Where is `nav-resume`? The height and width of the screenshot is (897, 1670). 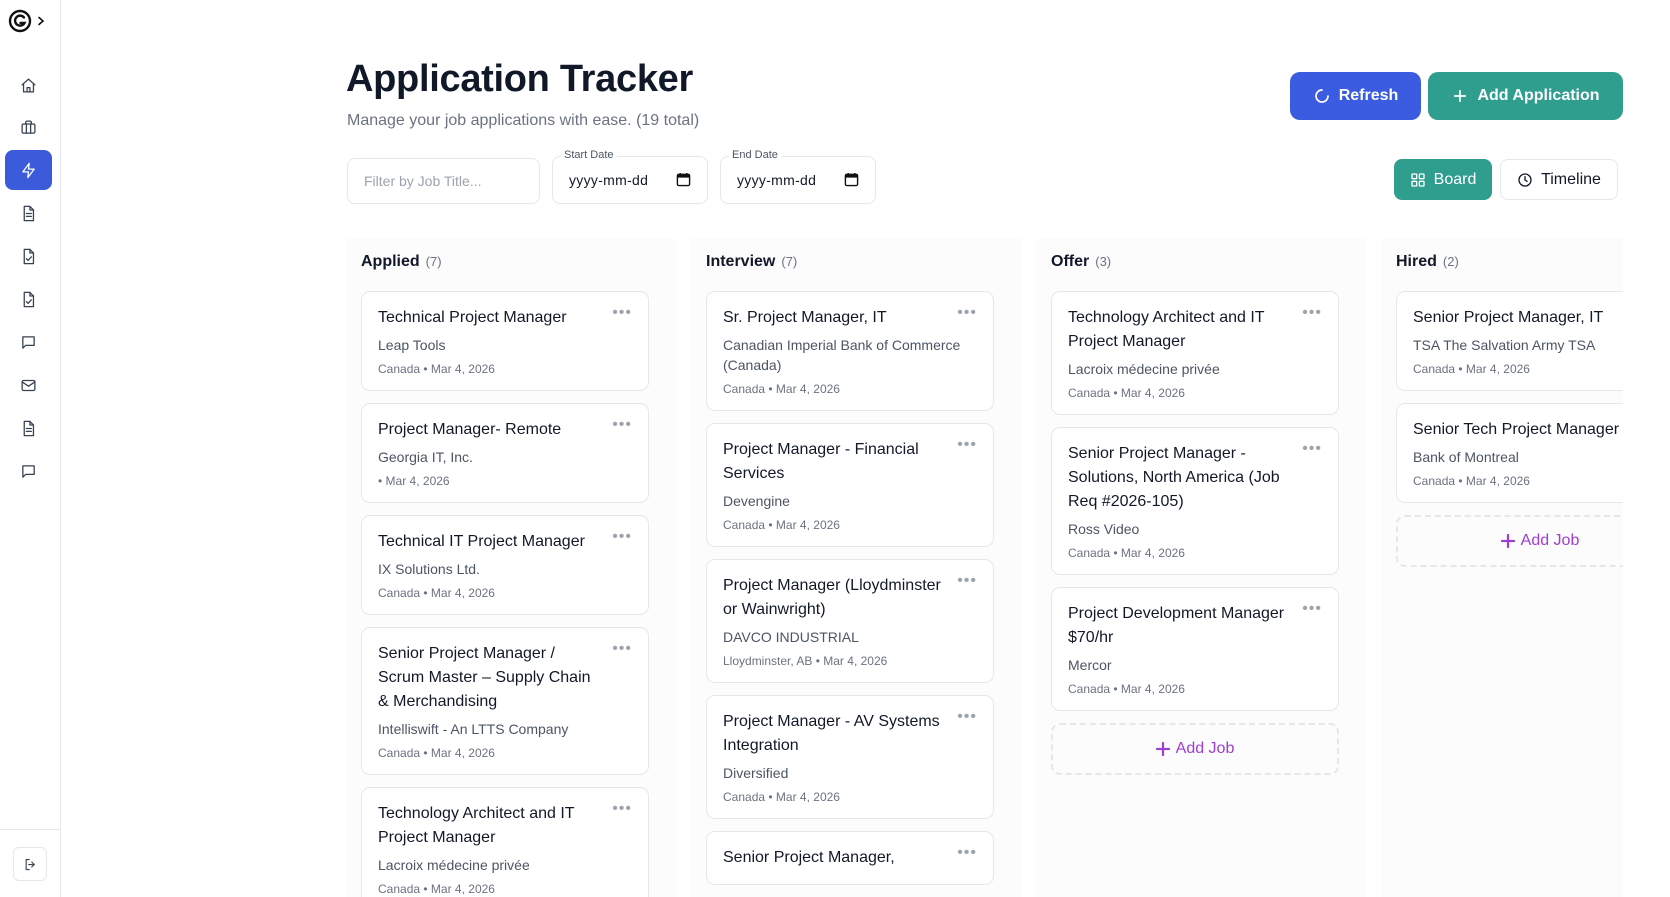
nav-resume is located at coordinates (28, 256).